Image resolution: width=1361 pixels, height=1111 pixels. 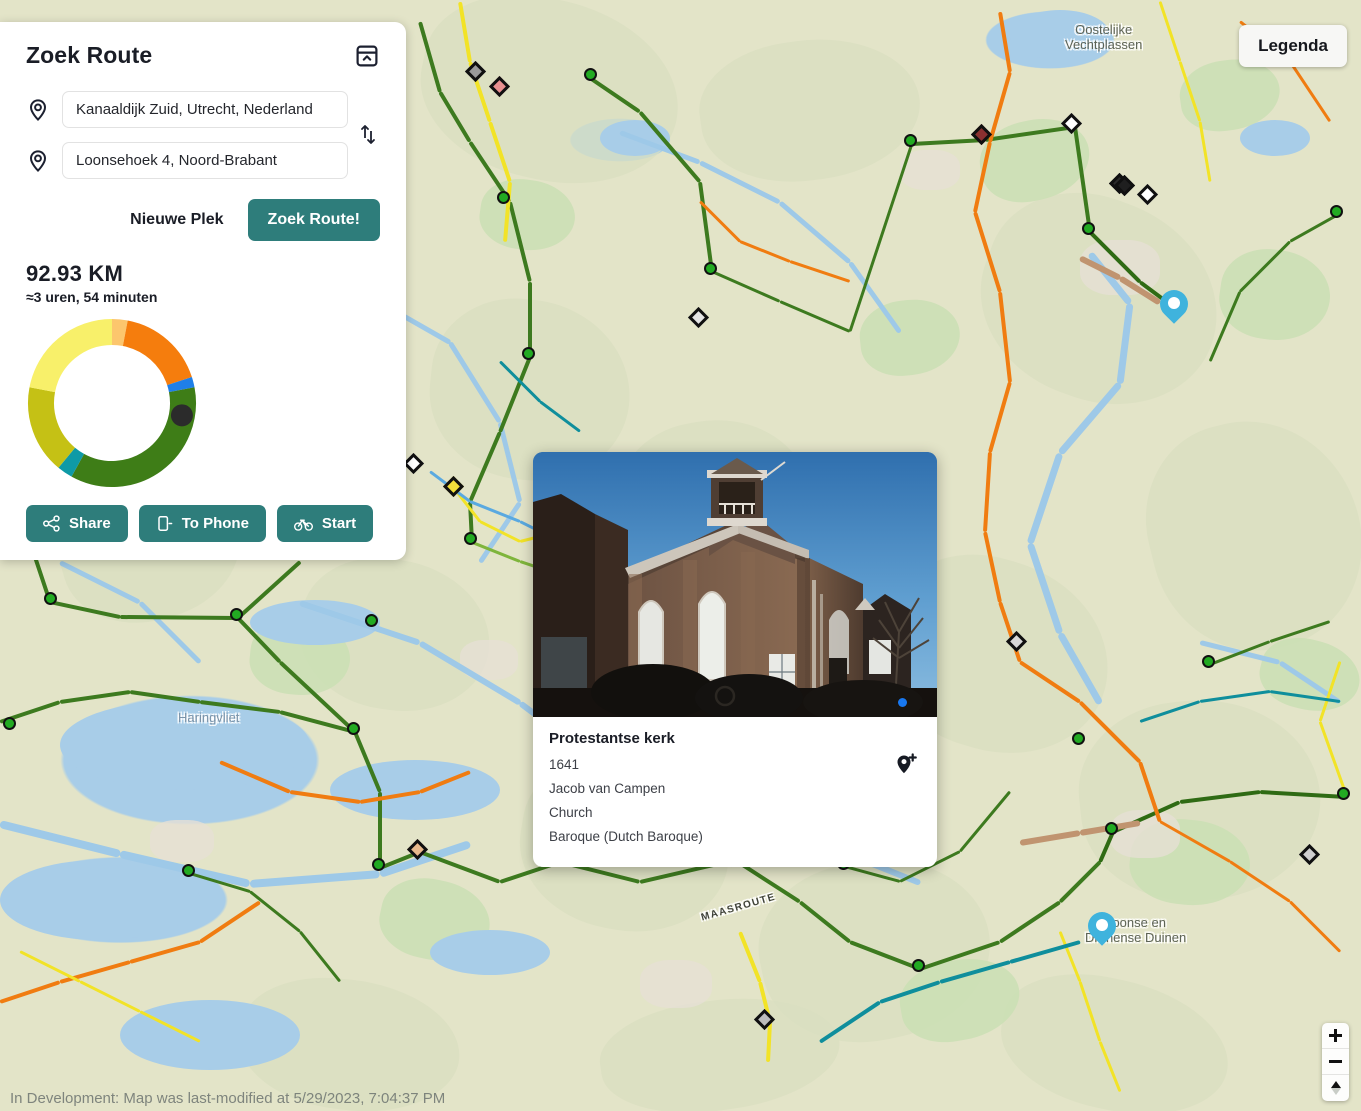 What do you see at coordinates (176, 220) in the screenshot?
I see `new-place-button: Nieuwe Plek` at bounding box center [176, 220].